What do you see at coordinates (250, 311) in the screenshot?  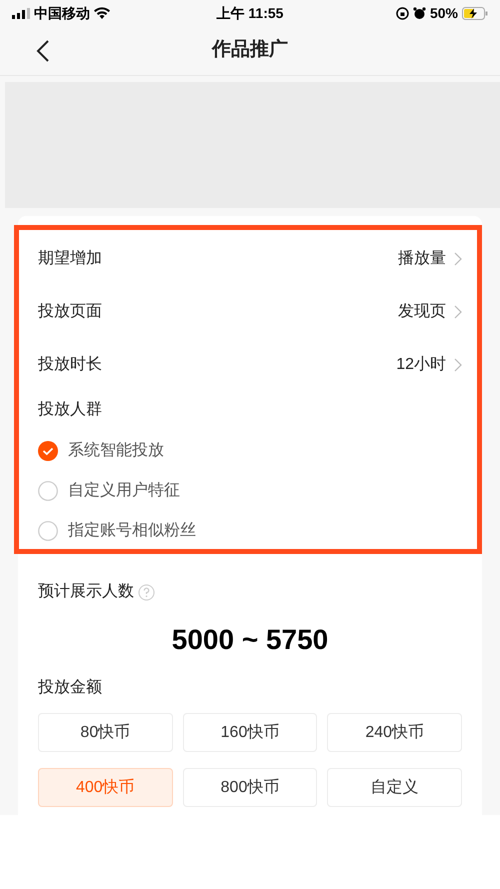 I see `setting-row: 投放页面 发现页` at bounding box center [250, 311].